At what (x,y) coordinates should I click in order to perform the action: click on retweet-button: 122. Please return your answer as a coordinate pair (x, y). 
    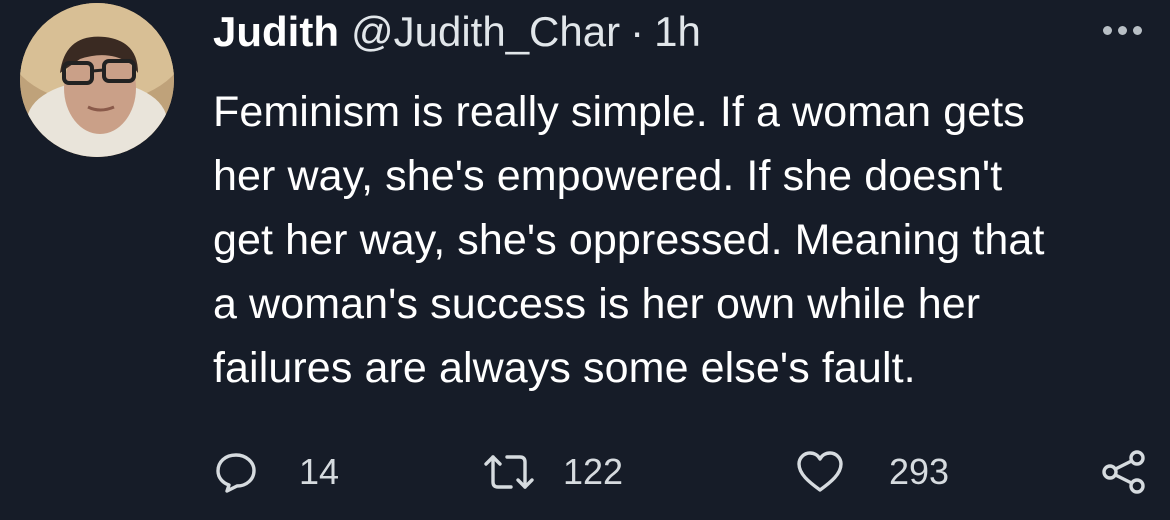
    Looking at the image, I should click on (552, 472).